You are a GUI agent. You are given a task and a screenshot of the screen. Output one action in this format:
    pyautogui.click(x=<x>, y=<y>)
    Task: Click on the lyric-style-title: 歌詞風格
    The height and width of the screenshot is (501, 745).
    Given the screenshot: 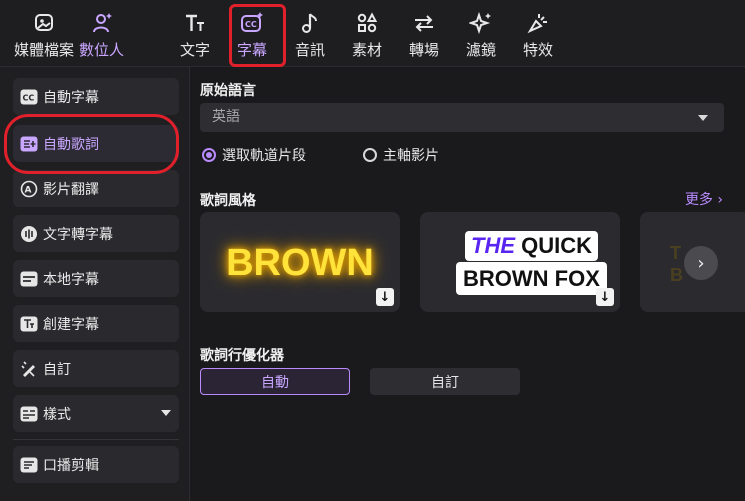 What is the action you would take?
    pyautogui.click(x=228, y=201)
    